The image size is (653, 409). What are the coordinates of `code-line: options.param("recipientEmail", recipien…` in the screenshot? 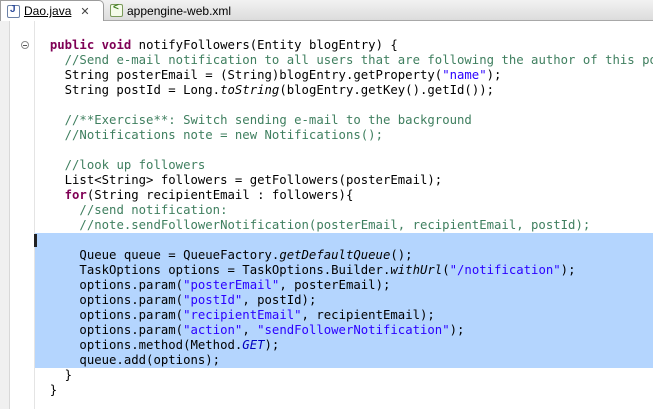 It's located at (344, 315).